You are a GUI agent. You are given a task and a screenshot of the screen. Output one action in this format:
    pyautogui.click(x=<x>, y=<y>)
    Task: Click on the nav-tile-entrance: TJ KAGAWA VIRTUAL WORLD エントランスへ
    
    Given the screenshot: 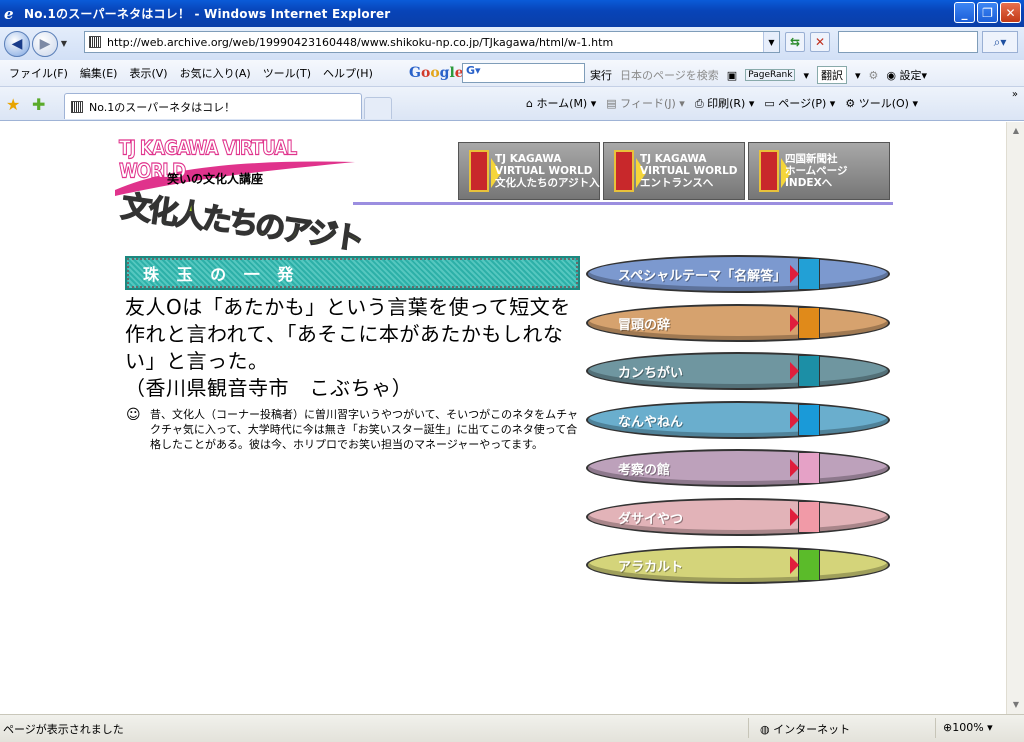 What is the action you would take?
    pyautogui.click(x=674, y=171)
    